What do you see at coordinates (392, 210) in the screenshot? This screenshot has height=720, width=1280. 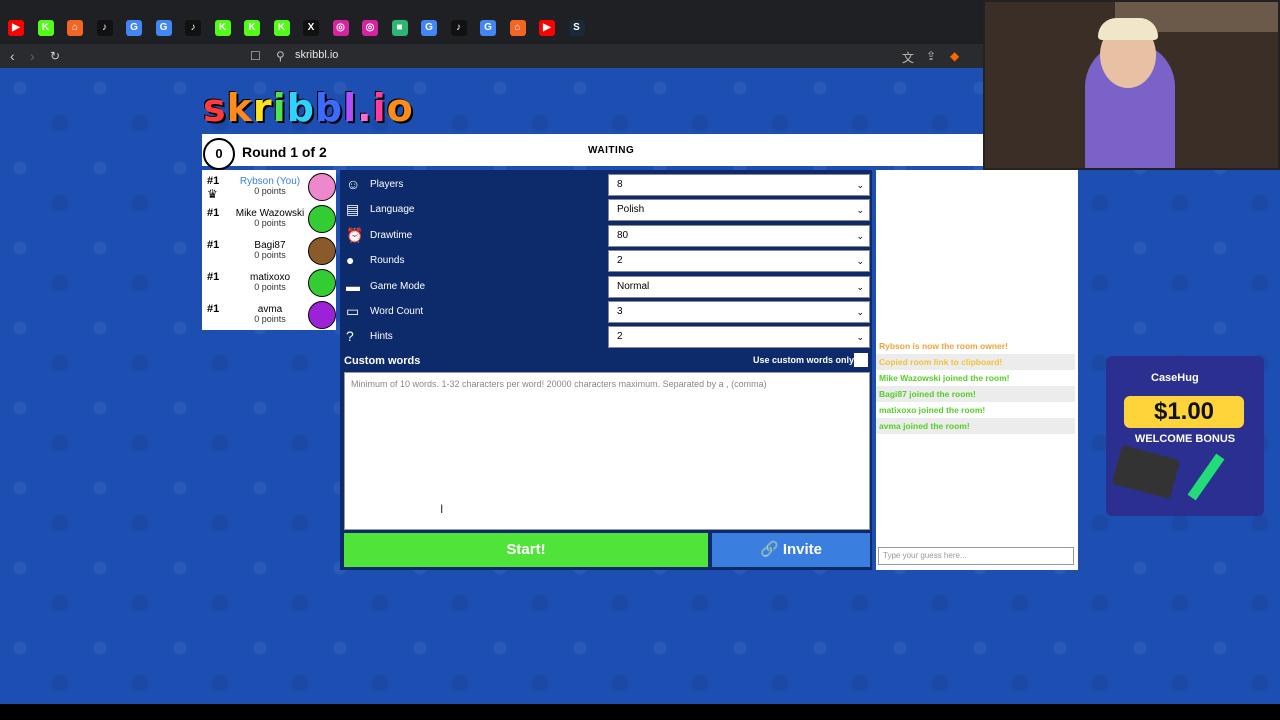 I see `setting-label: Language` at bounding box center [392, 210].